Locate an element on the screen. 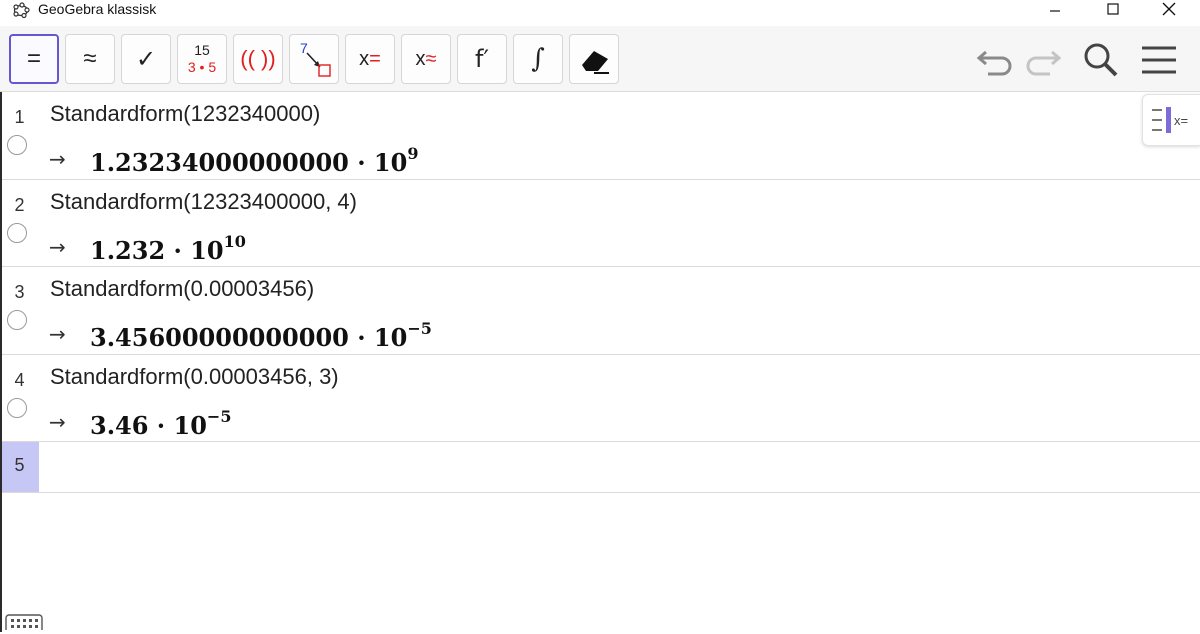 The height and width of the screenshot is (634, 1200). substitute-icon: 7 is located at coordinates (315, 58).